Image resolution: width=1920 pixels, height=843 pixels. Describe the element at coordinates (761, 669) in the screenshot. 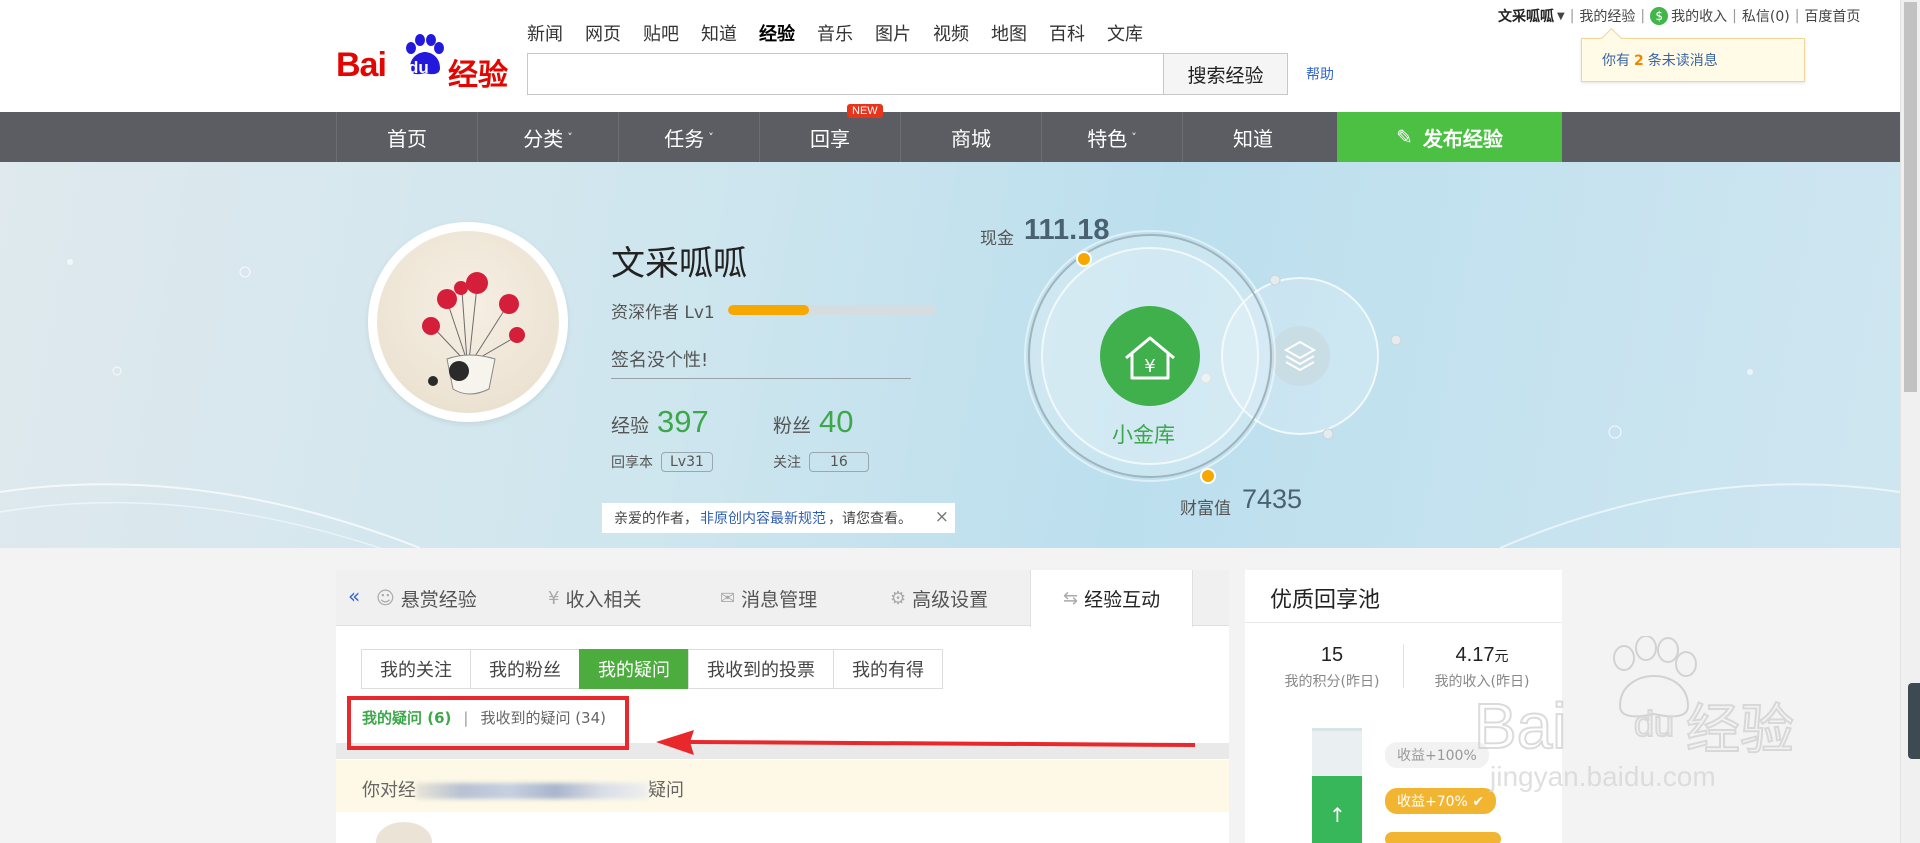

I see `subtab-received-votes: 我收到的投票` at that location.